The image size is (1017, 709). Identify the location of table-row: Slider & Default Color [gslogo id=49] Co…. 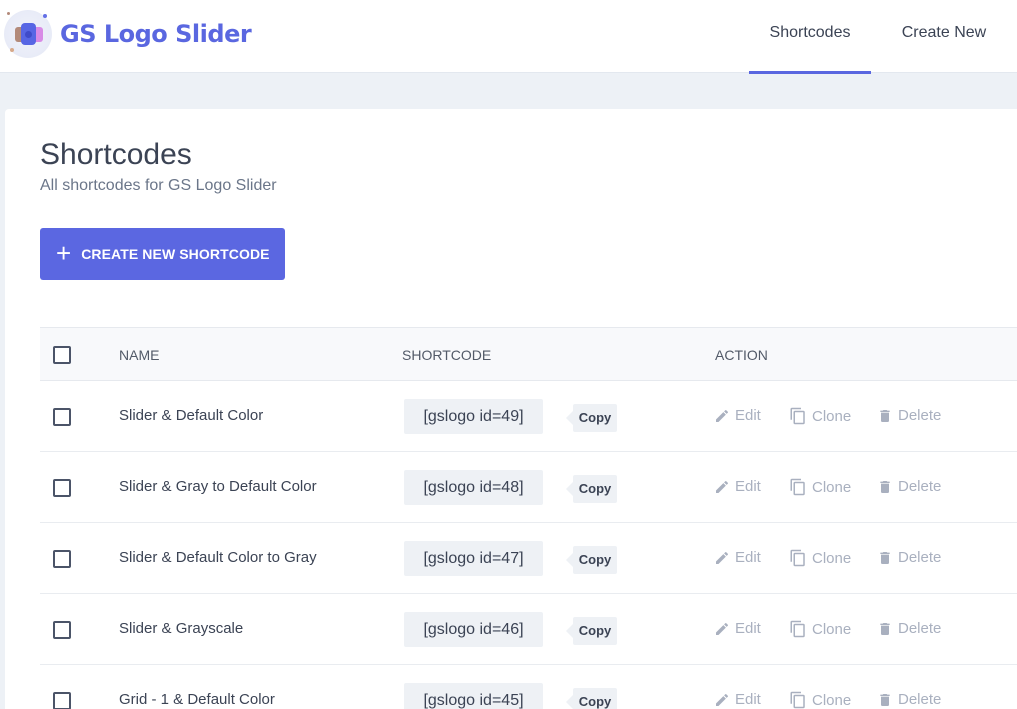
(528, 416).